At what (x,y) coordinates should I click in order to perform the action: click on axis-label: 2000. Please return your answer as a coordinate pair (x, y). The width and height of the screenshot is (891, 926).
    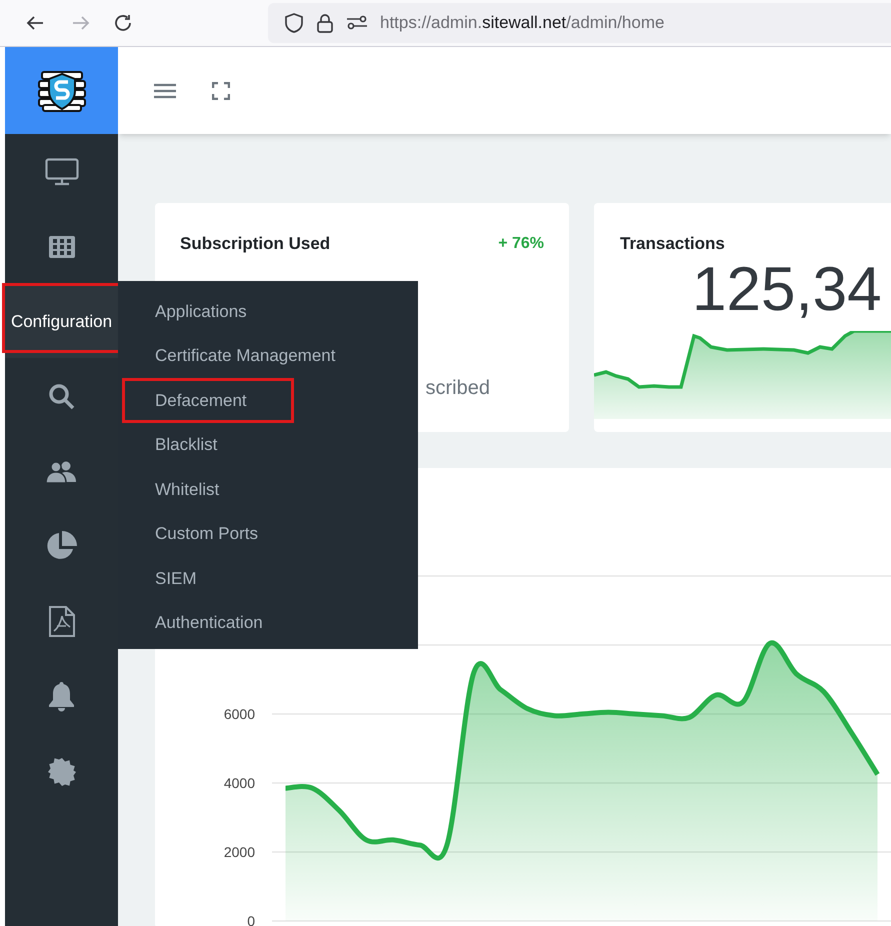
    Looking at the image, I should click on (239, 852).